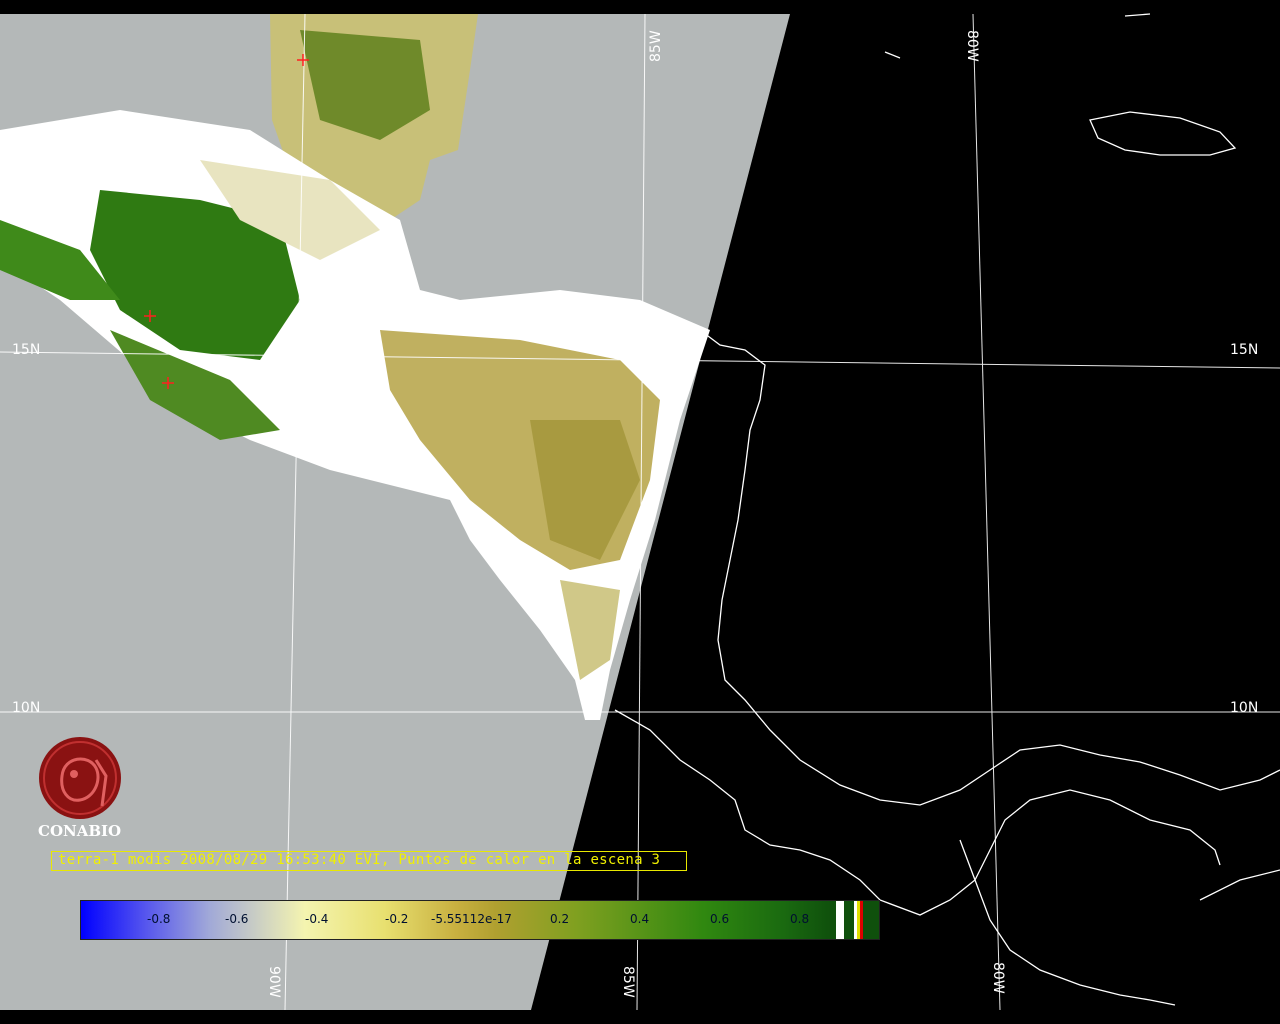 This screenshot has height=1024, width=1280. I want to click on colorbar-label: -0.2, so click(397, 919).